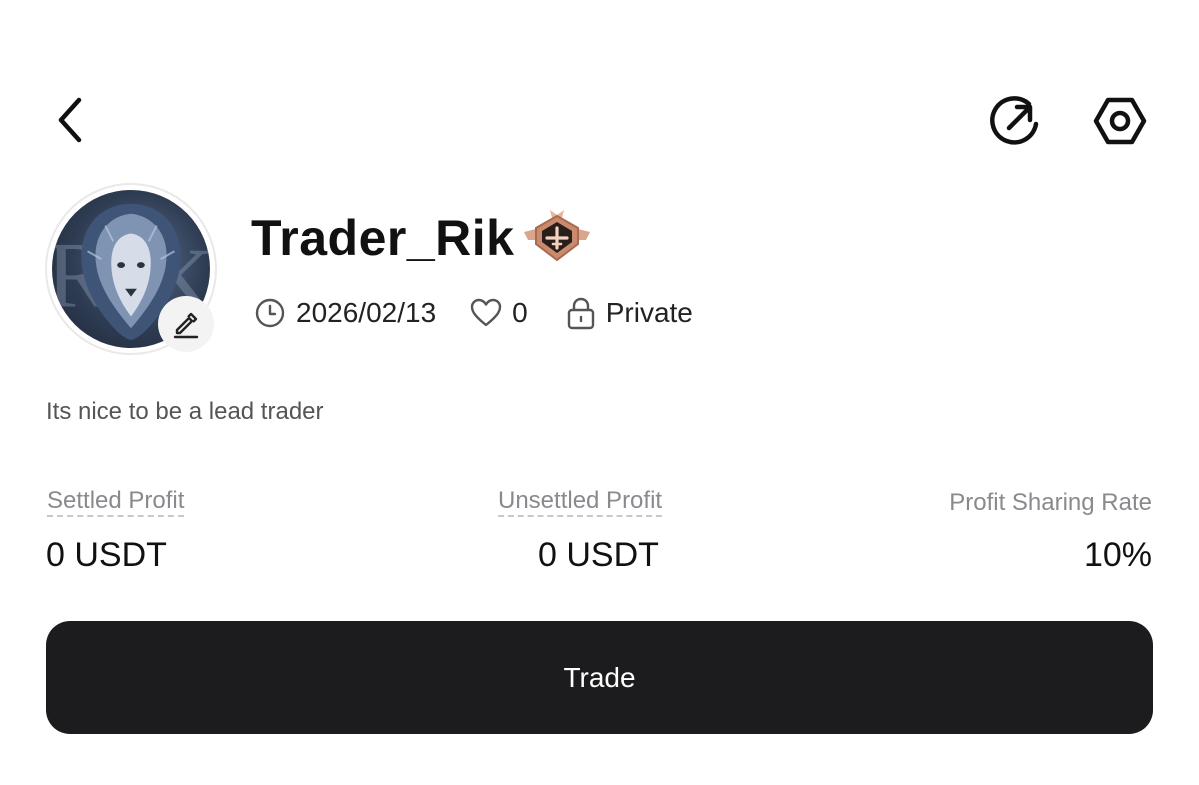  Describe the element at coordinates (580, 502) in the screenshot. I see `unsettled-profit-label: Unsettled Profit` at that location.